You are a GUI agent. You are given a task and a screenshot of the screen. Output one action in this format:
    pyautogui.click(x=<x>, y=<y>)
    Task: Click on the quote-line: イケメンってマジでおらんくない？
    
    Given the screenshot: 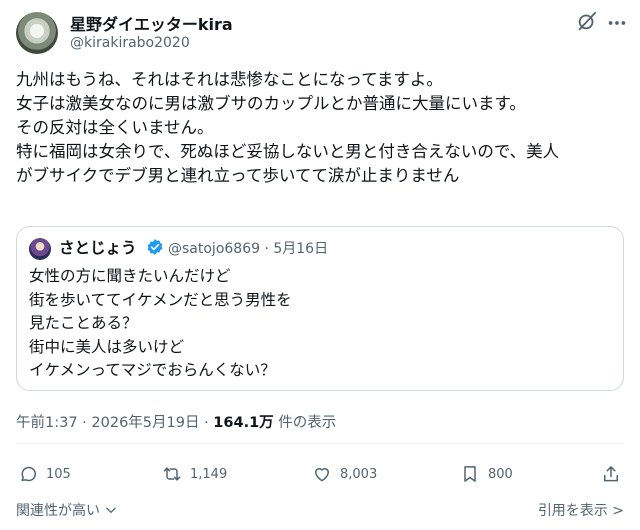 What is the action you would take?
    pyautogui.click(x=152, y=370)
    